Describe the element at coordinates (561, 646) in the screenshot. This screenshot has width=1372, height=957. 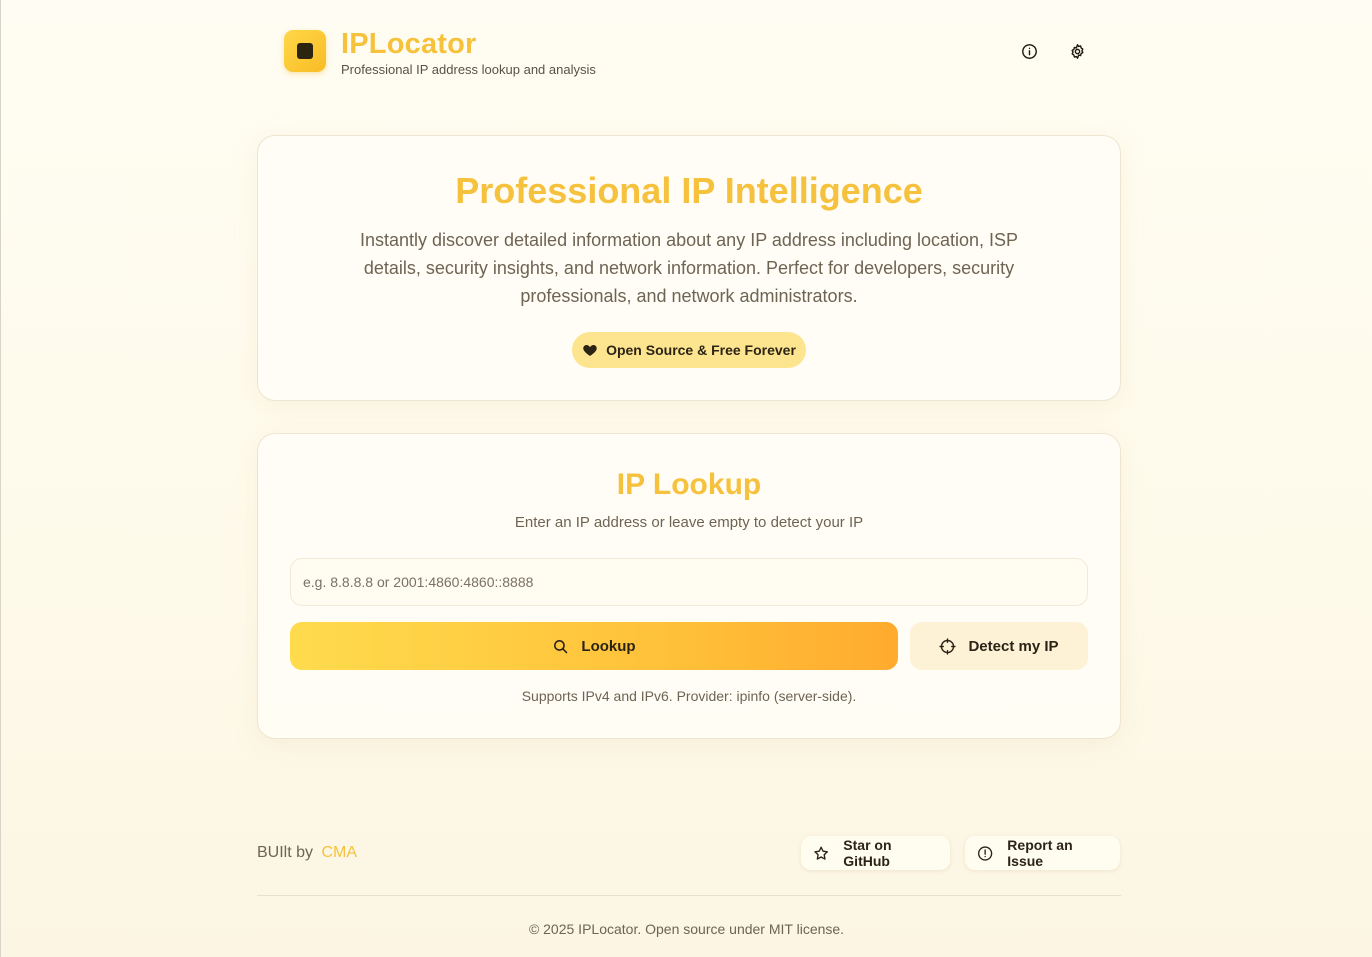
I see `search-icon` at that location.